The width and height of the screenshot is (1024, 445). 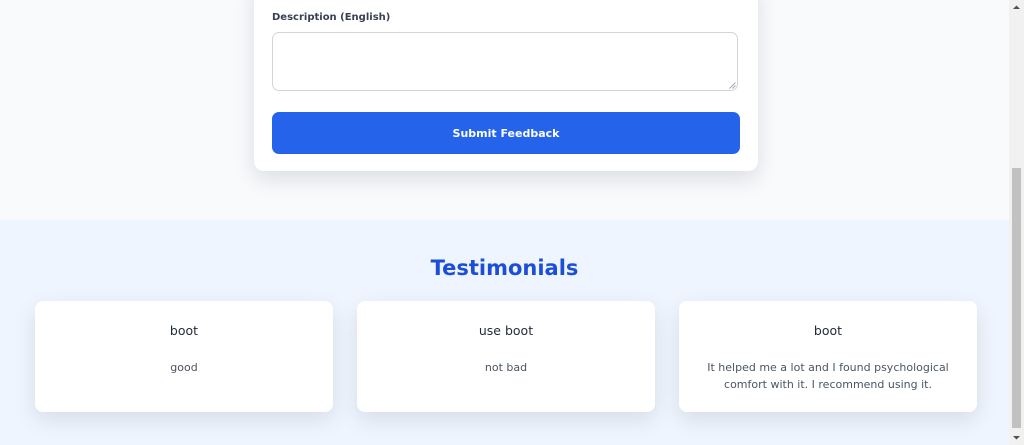 What do you see at coordinates (331, 17) in the screenshot?
I see `description-label: Description (English)` at bounding box center [331, 17].